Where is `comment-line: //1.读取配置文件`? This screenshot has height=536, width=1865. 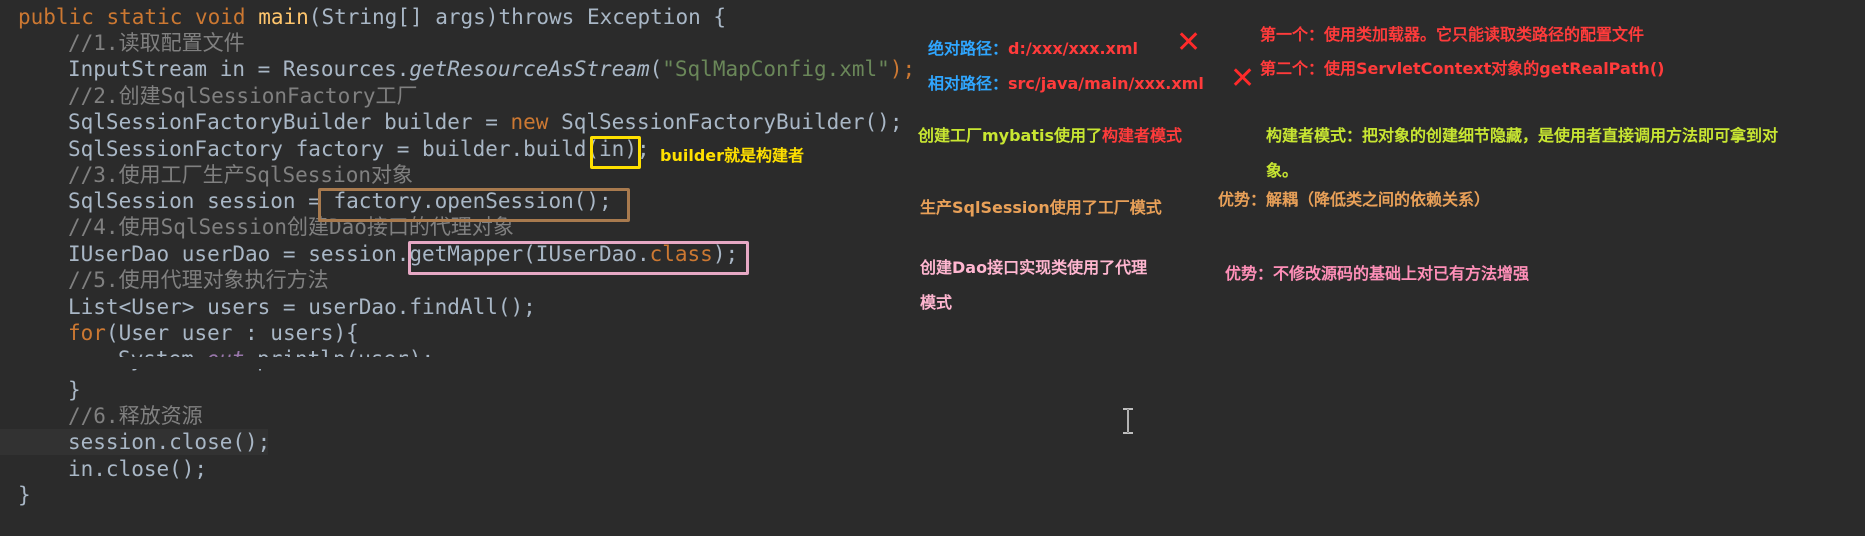
comment-line: //1.读取配置文件 is located at coordinates (156, 43).